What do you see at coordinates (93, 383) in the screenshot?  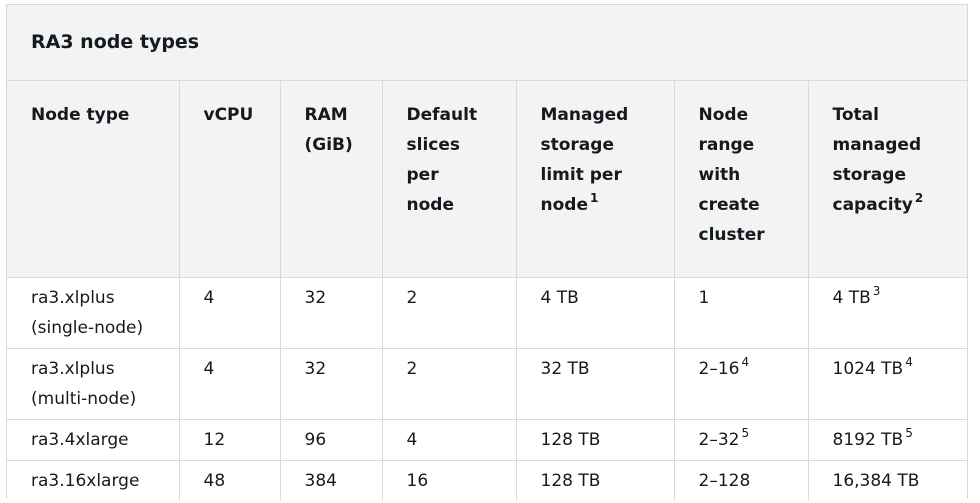 I see `cell-node-type: ra3.xlplus (multi-node)` at bounding box center [93, 383].